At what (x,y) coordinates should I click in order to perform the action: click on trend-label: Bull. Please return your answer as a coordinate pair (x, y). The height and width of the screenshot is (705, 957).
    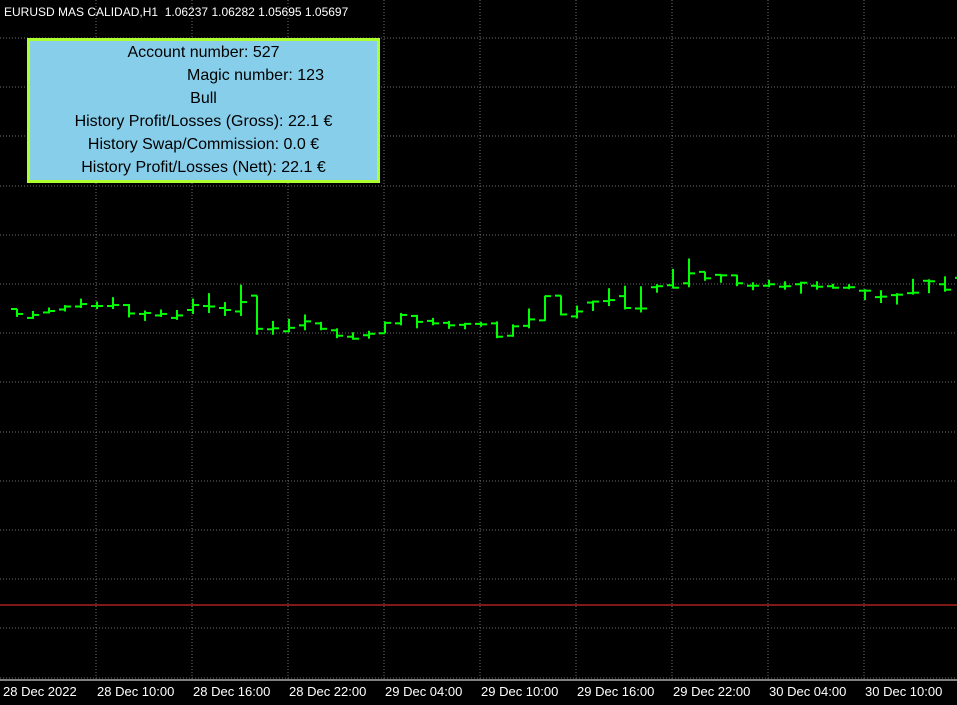
    Looking at the image, I should click on (203, 98).